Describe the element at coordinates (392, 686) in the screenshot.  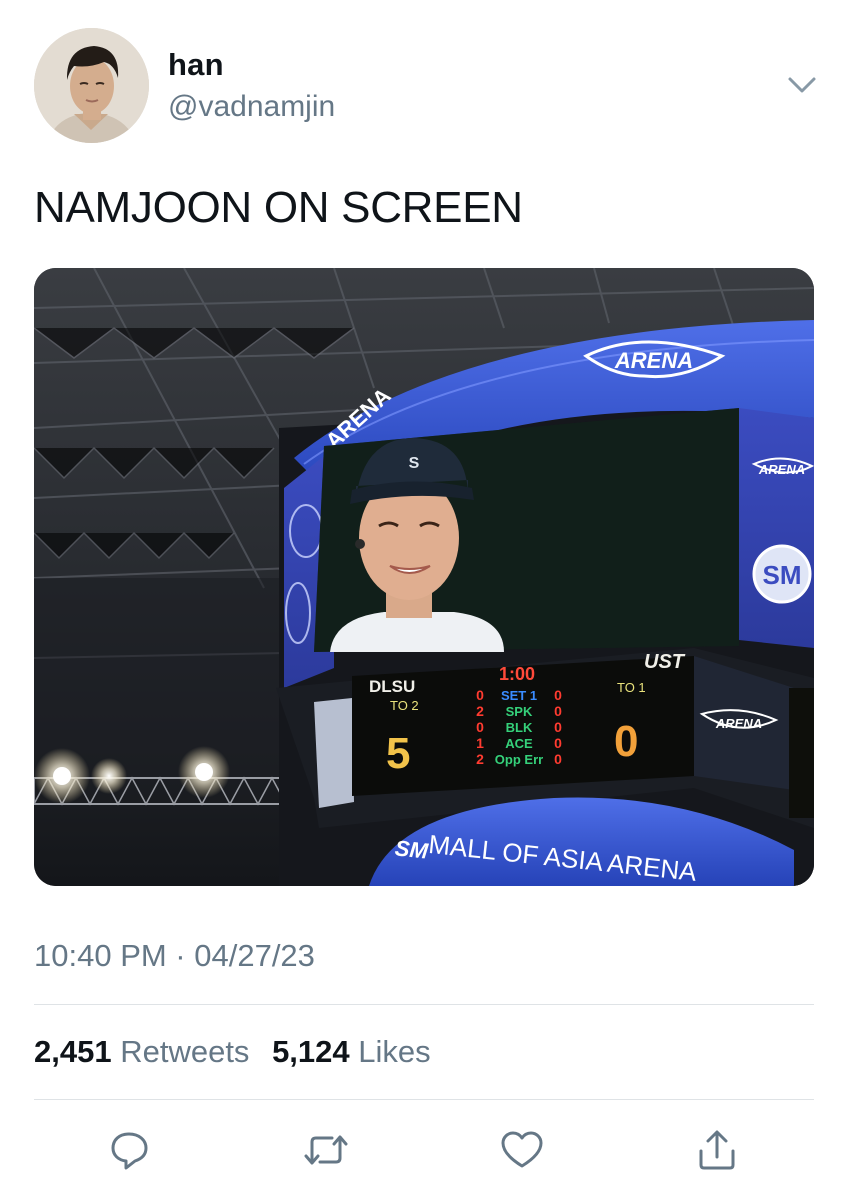
I see `home-team-label: DLSU` at that location.